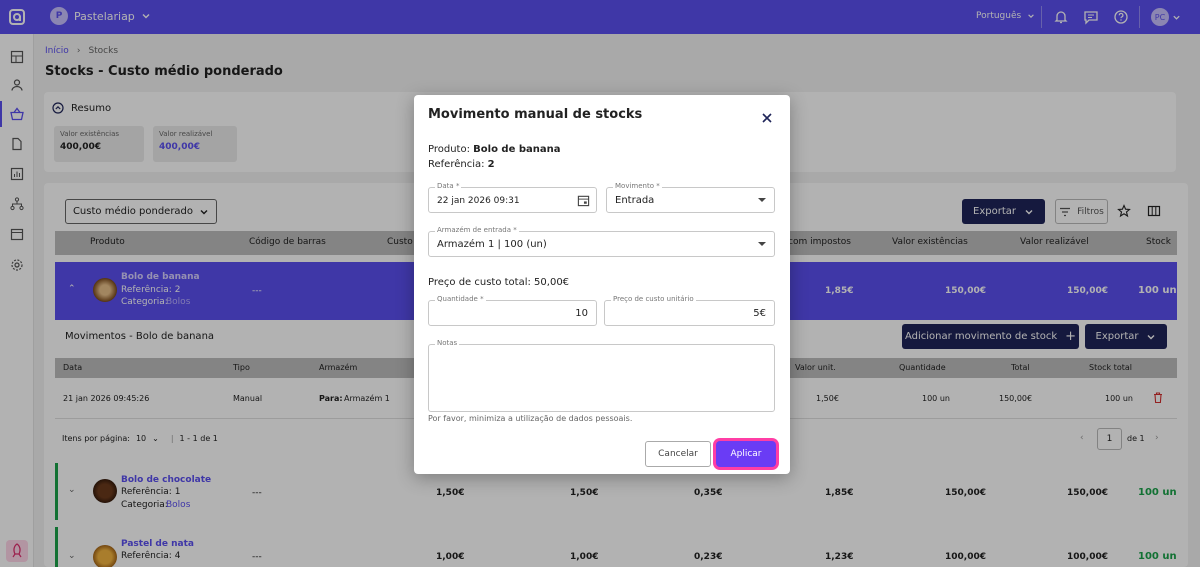 The width and height of the screenshot is (1200, 567). Describe the element at coordinates (447, 343) in the screenshot. I see `notes-label: Notas` at that location.